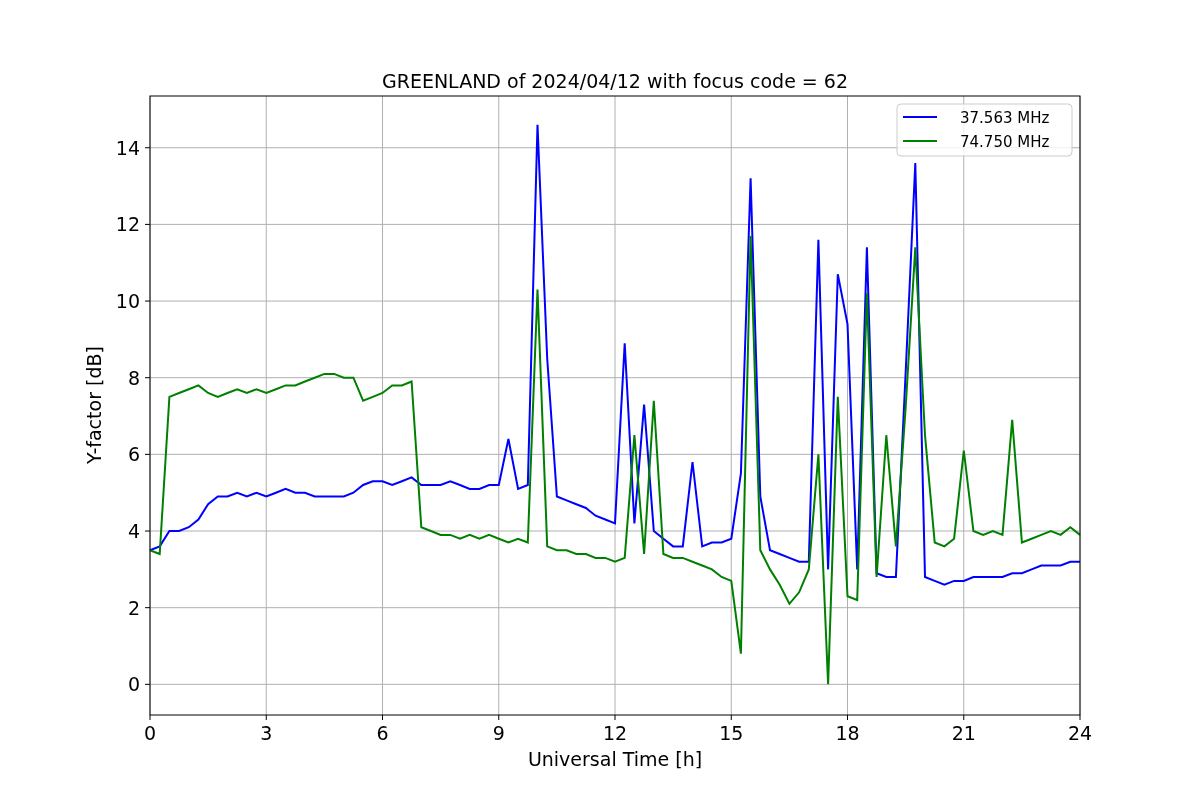  Describe the element at coordinates (1005, 118) in the screenshot. I see `legend-label: 37.563 MHz` at that location.